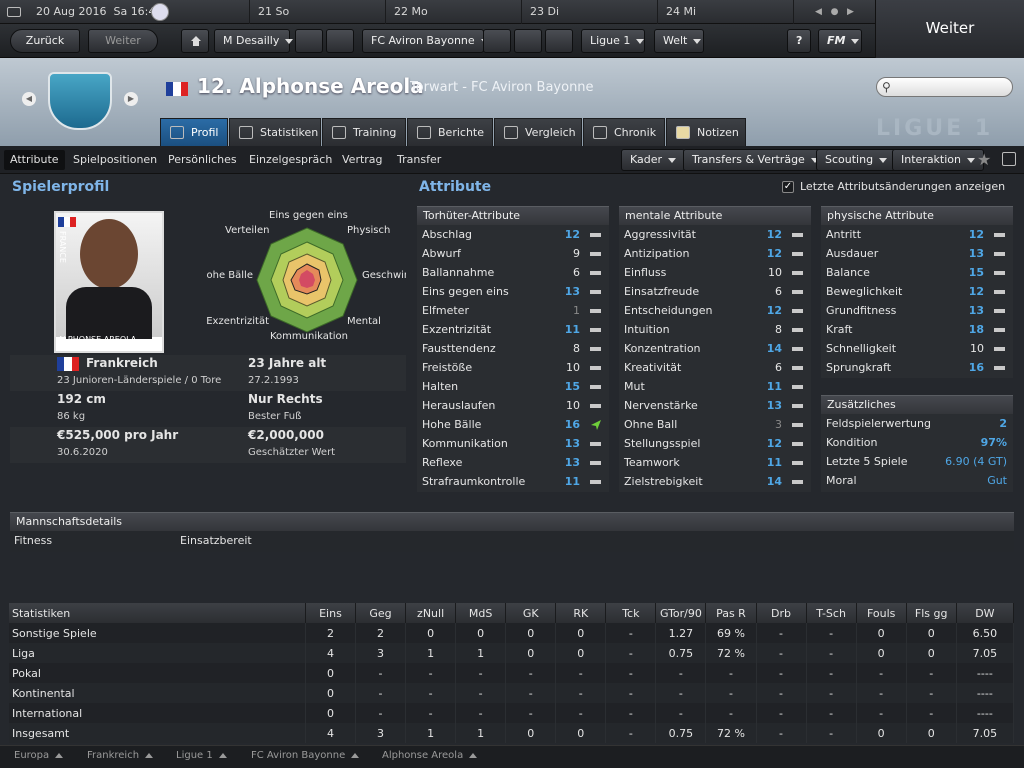 The height and width of the screenshot is (768, 1024). Describe the element at coordinates (431, 613) in the screenshot. I see `column-header: zNull` at that location.